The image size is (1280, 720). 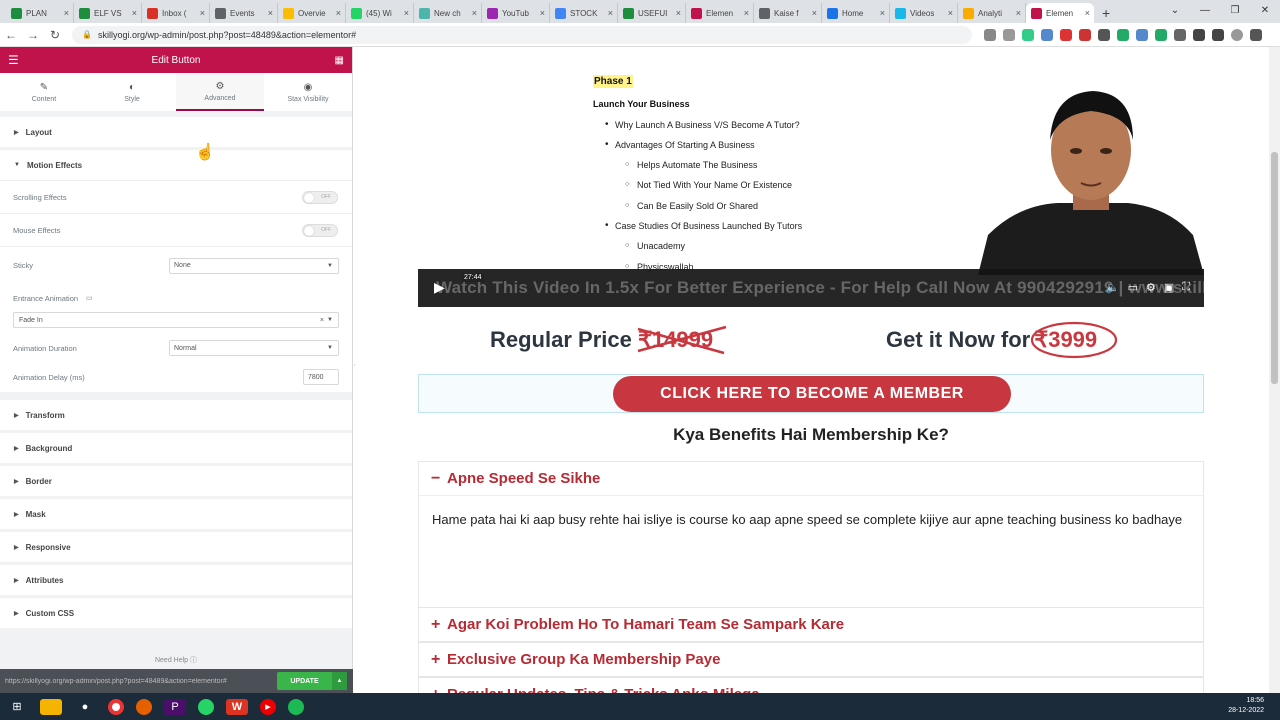 What do you see at coordinates (812, 394) in the screenshot?
I see `become-member-button: CLICK HERE TO BECOME A MEMBER` at bounding box center [812, 394].